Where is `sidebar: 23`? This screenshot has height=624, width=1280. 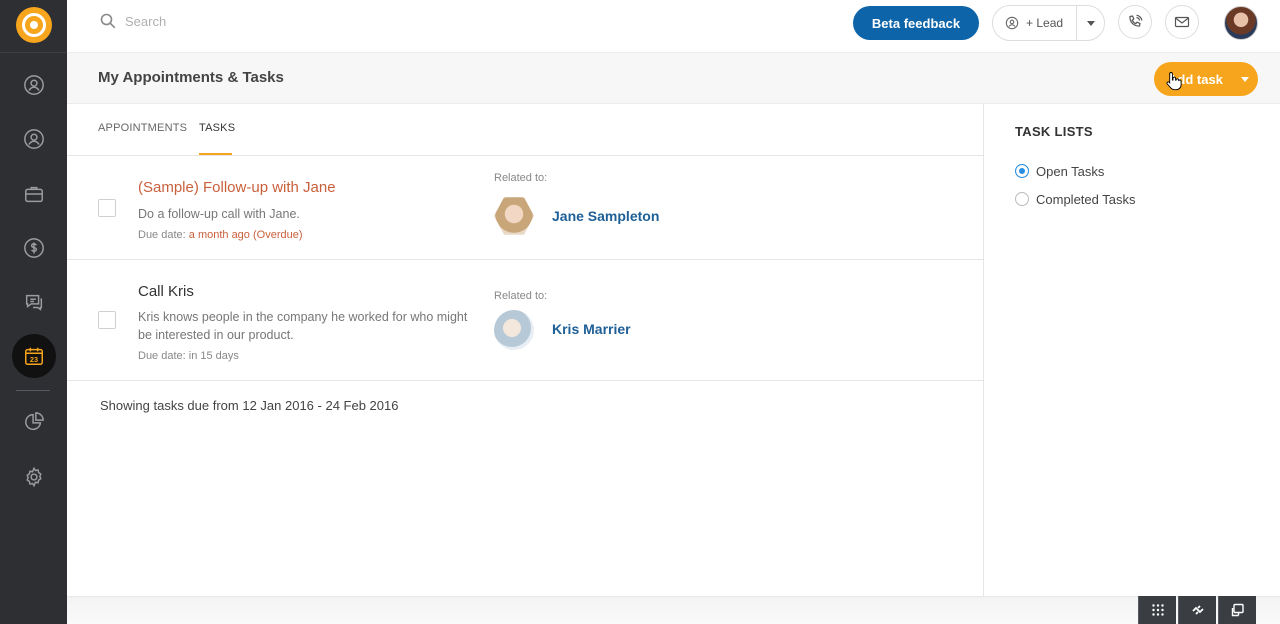 sidebar: 23 is located at coordinates (33, 312).